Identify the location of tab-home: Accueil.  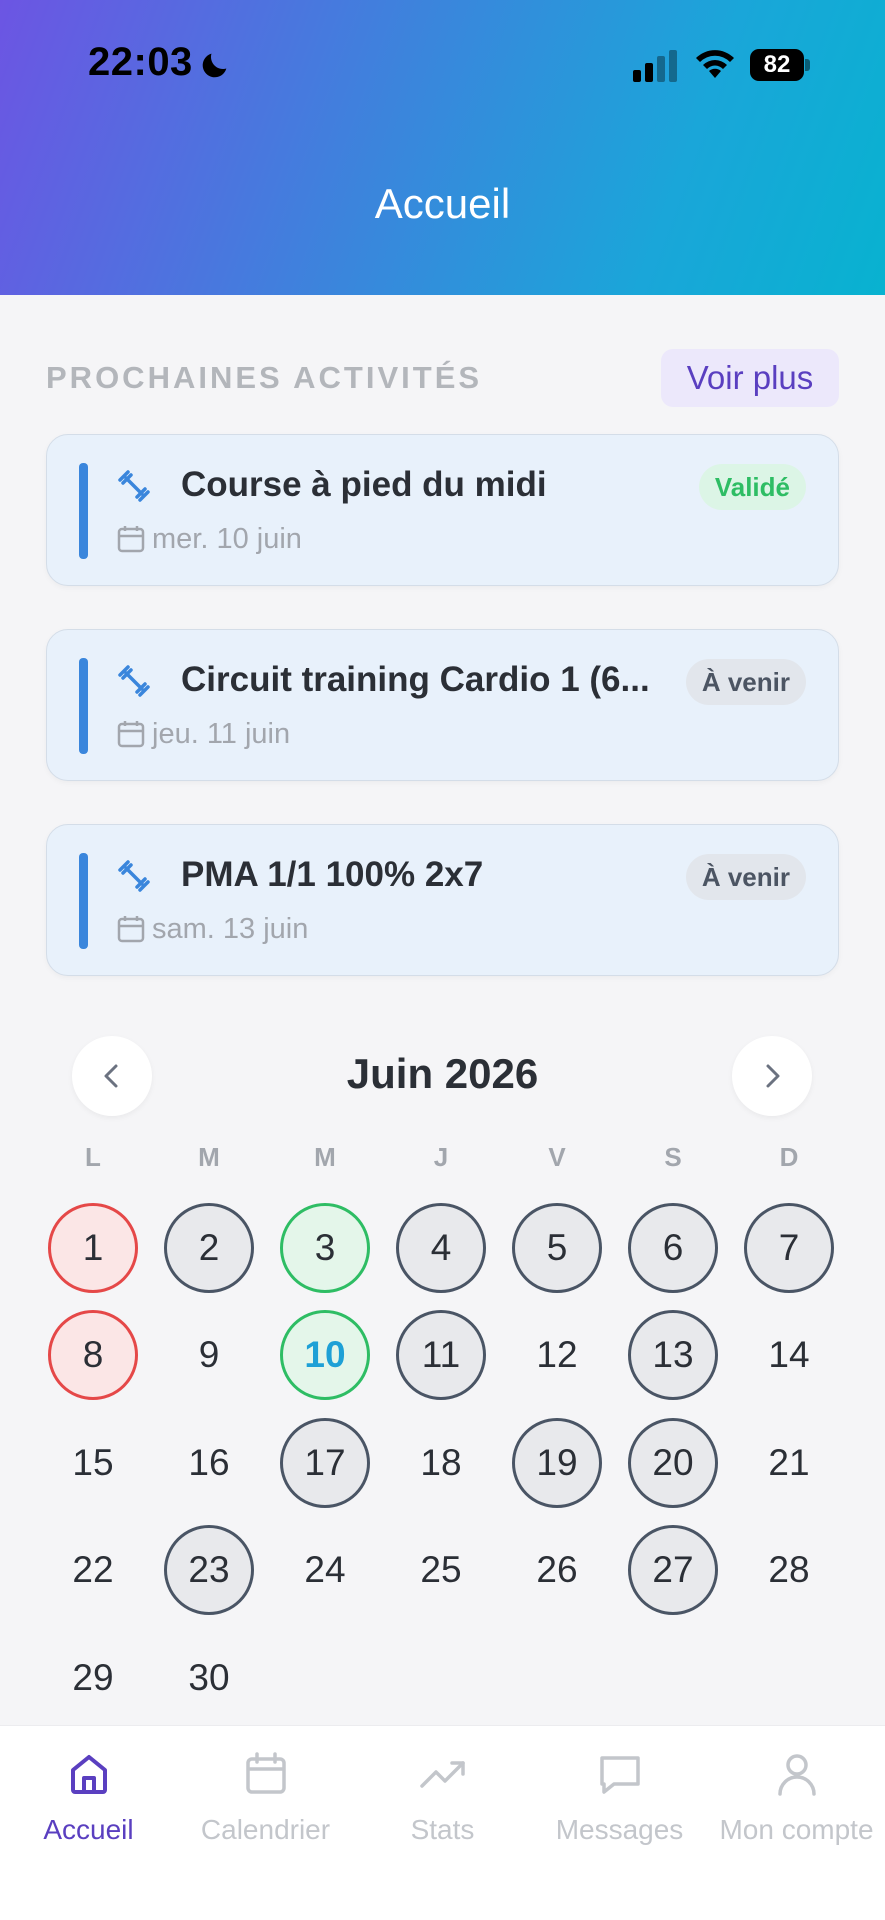
(88, 1796).